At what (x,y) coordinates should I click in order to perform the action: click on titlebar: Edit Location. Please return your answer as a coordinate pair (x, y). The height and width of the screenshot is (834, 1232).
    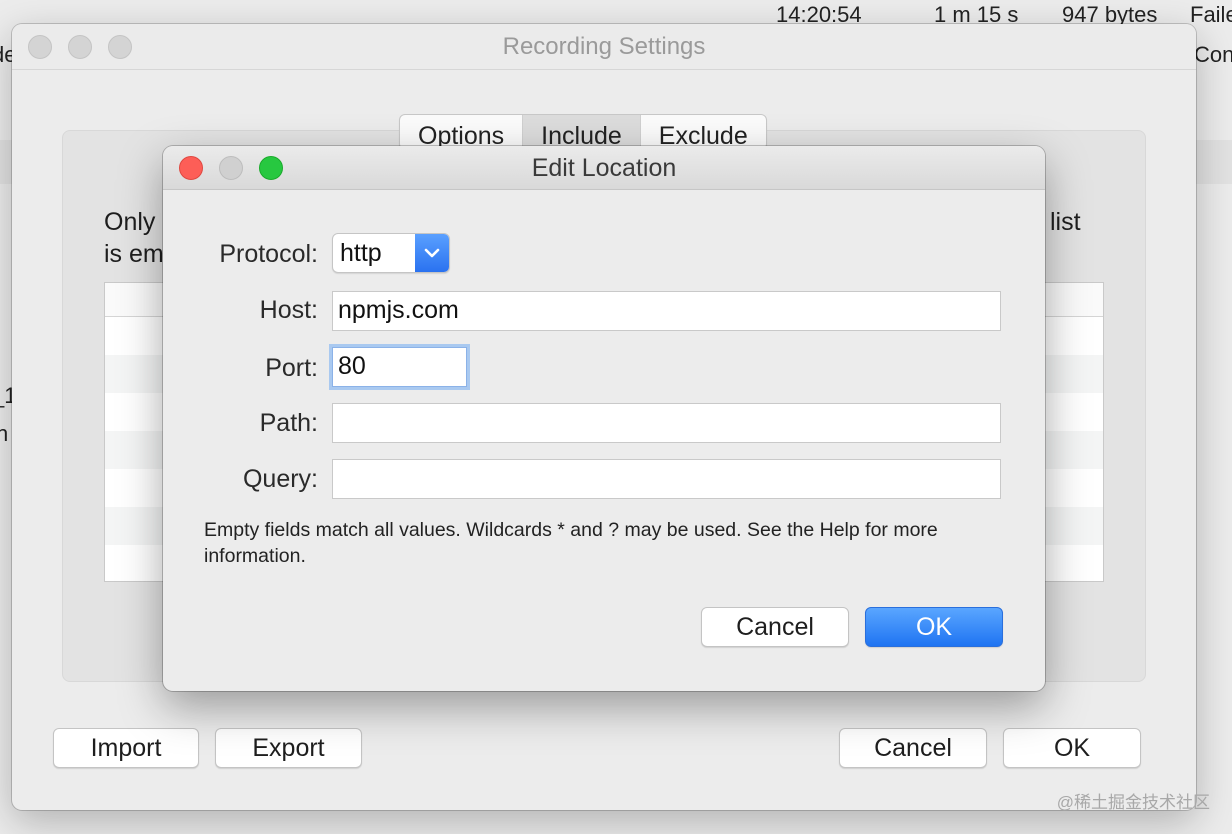
    Looking at the image, I should click on (604, 168).